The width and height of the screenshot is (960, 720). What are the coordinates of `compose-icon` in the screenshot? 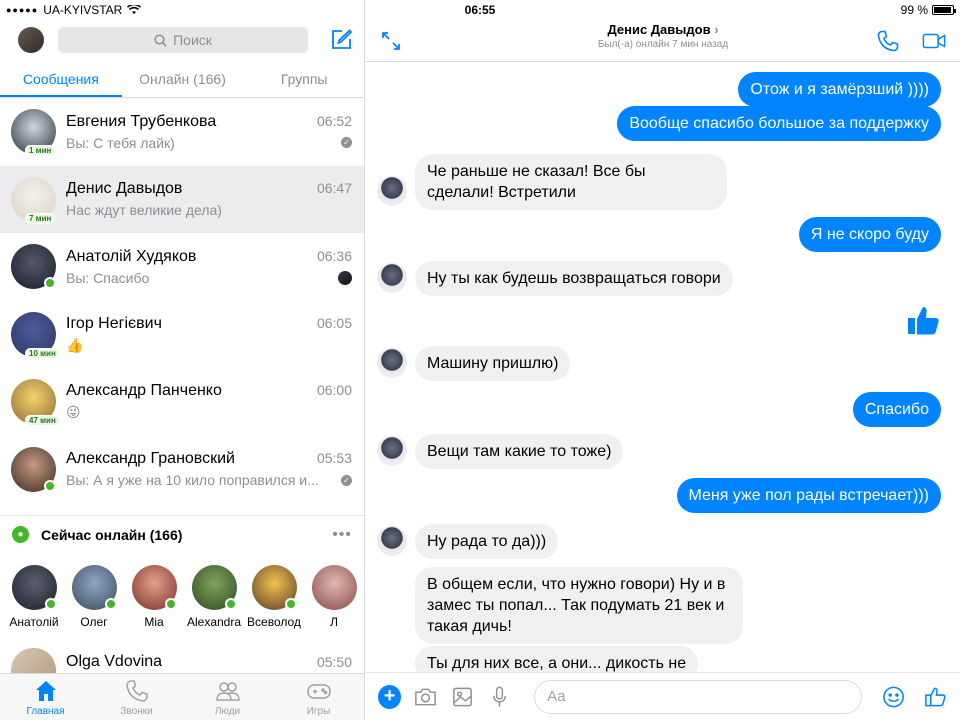 It's located at (341, 40).